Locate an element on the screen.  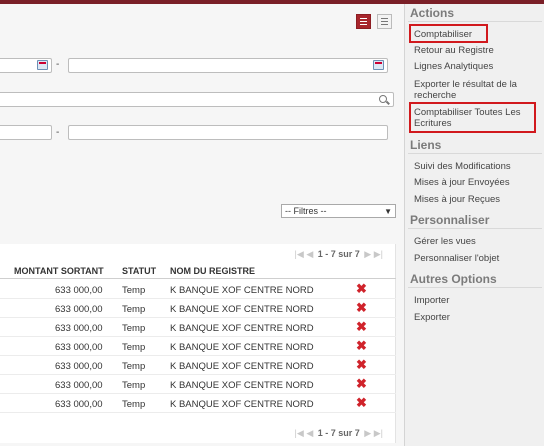
filters-select: -- Filtres -- ▼ is located at coordinates (338, 211).